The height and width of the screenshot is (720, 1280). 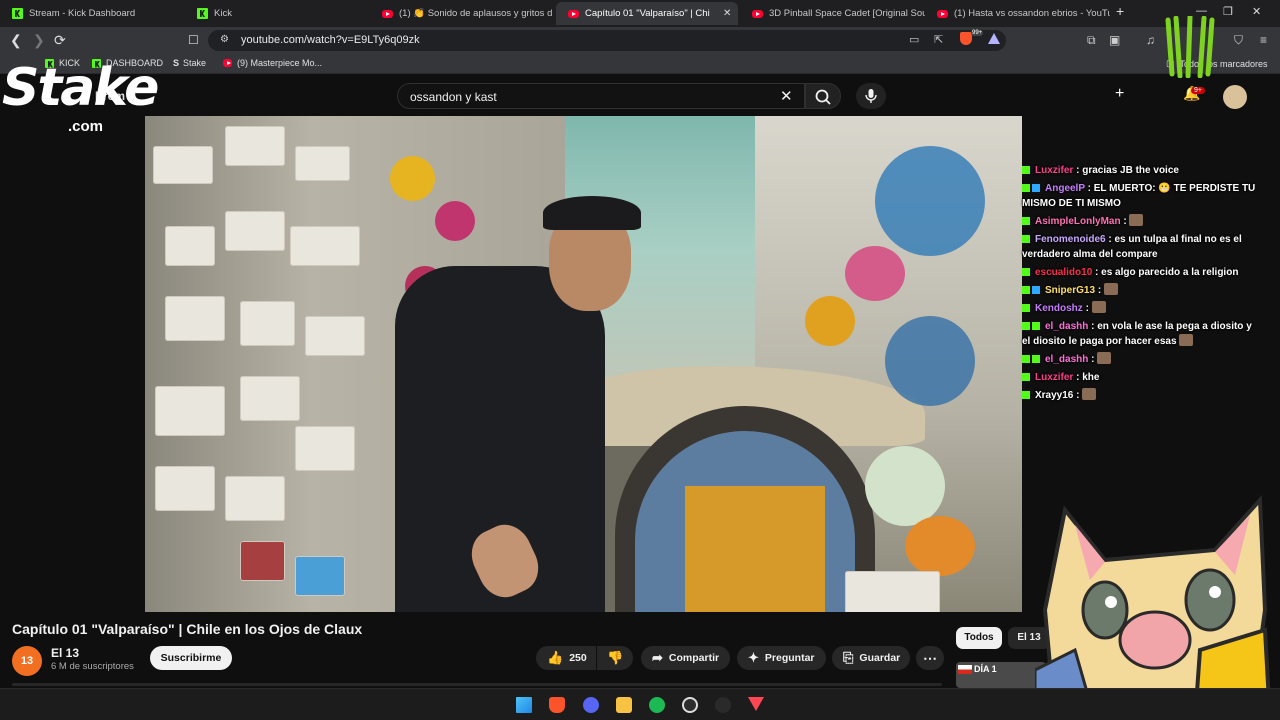 What do you see at coordinates (1238, 40) in the screenshot?
I see `sidebar-icon: ⛉` at bounding box center [1238, 40].